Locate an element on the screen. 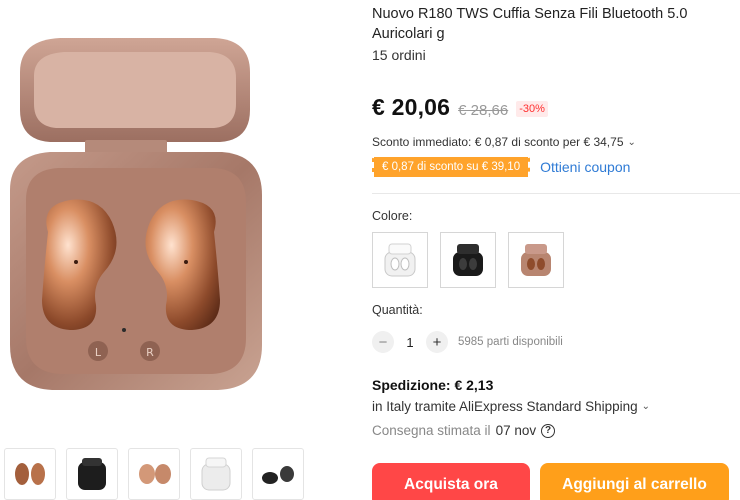  quantity-label: Quantità: is located at coordinates (397, 310).